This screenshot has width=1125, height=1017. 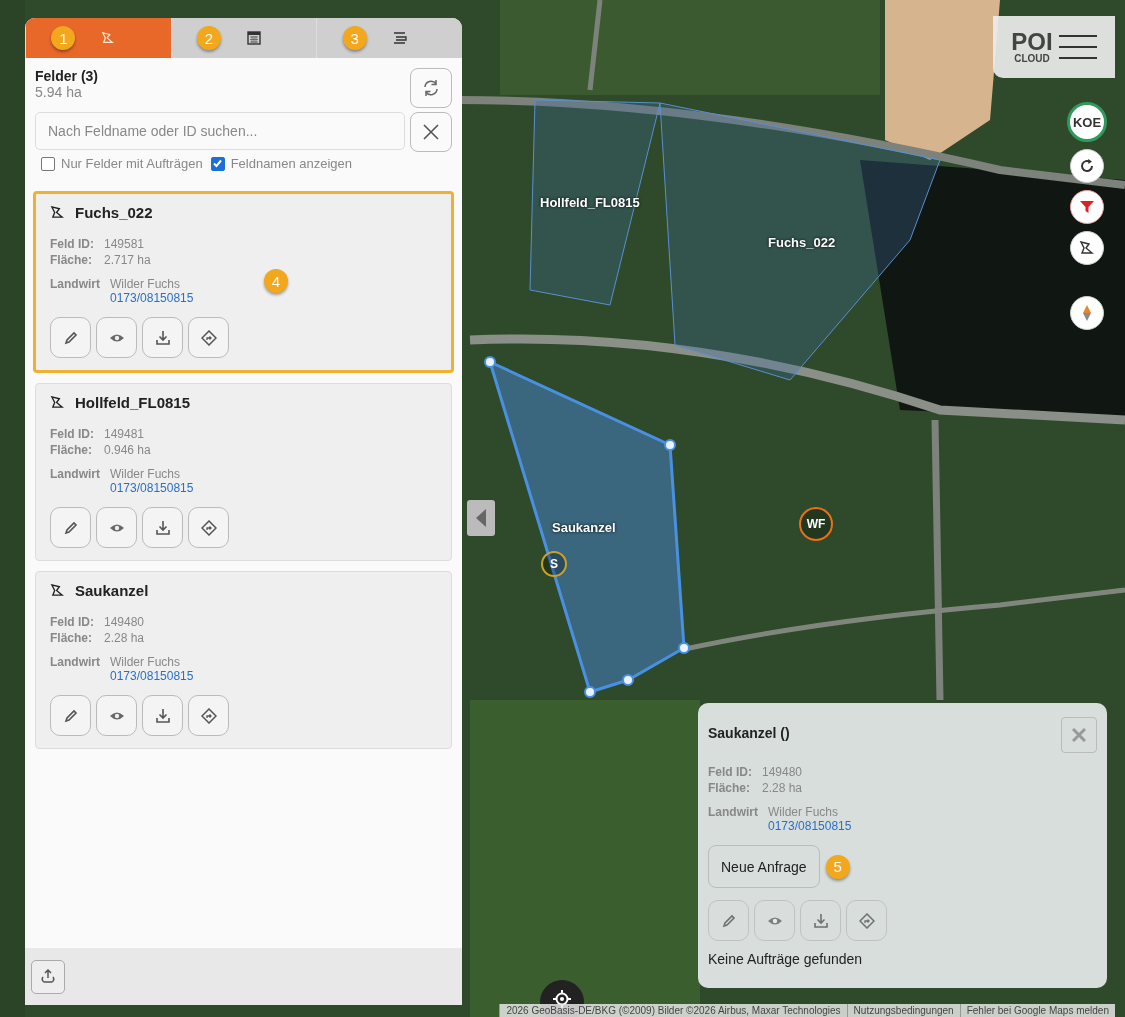 What do you see at coordinates (673, 1010) in the screenshot?
I see `attribution-text: 2026 GeoBasis-DE/BKG (©2009) Bilder ©2026 Airbus, Maxar Technologies` at bounding box center [673, 1010].